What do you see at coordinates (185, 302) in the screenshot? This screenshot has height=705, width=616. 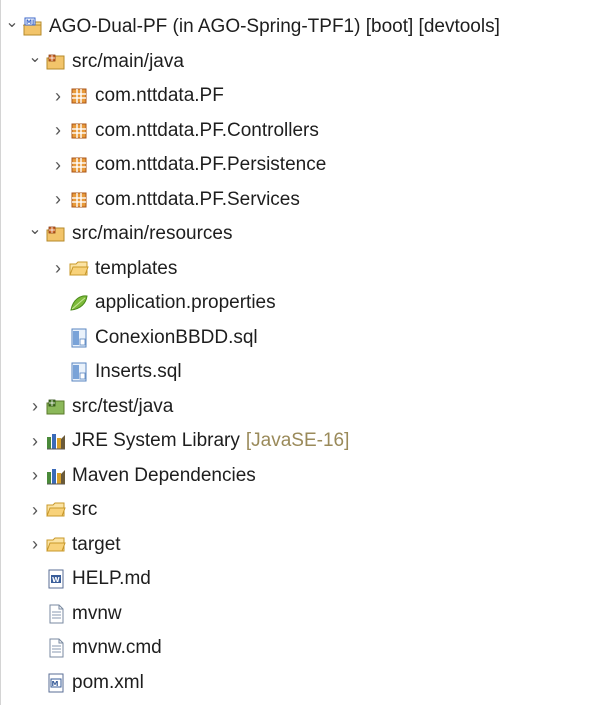 I see `tree-item-label: application.properties` at bounding box center [185, 302].